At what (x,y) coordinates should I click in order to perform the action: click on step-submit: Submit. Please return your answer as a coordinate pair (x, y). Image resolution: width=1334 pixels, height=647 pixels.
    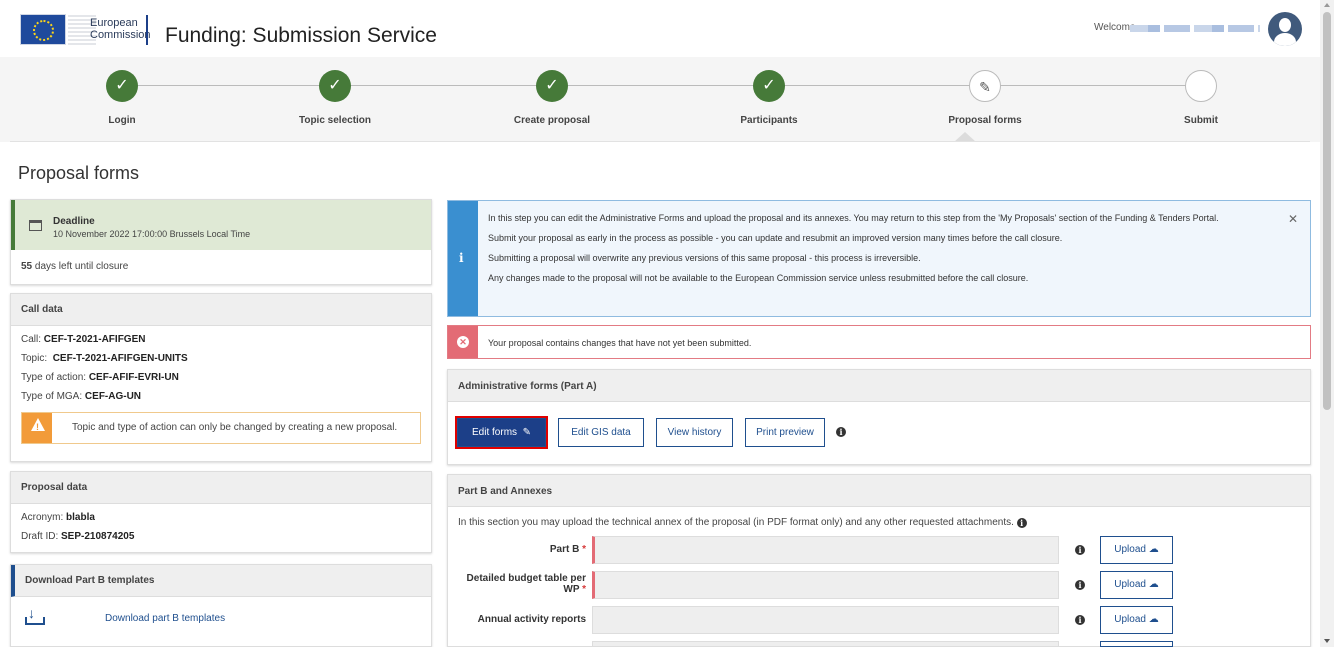
    Looking at the image, I should click on (1201, 98).